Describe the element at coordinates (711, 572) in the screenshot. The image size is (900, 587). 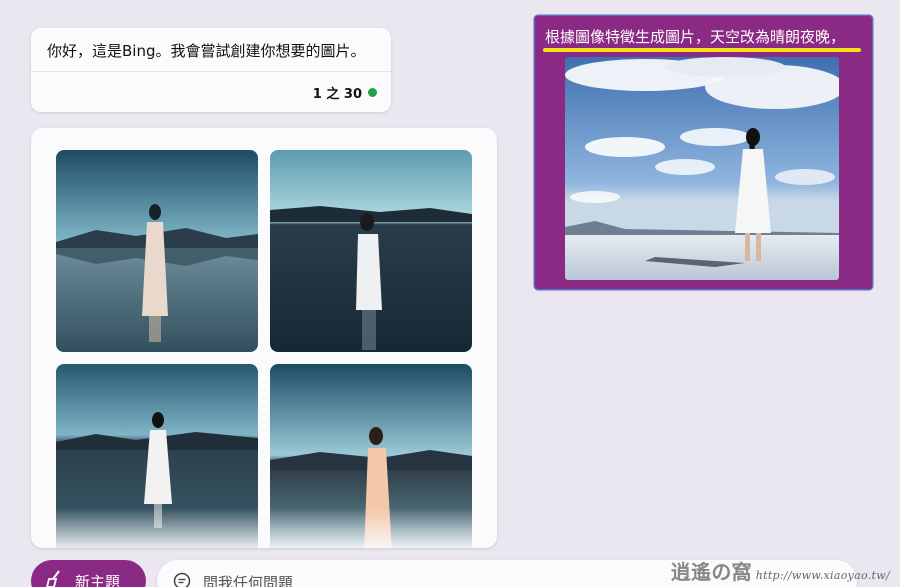
I see `watermark-brand: 逍遙の窩` at that location.